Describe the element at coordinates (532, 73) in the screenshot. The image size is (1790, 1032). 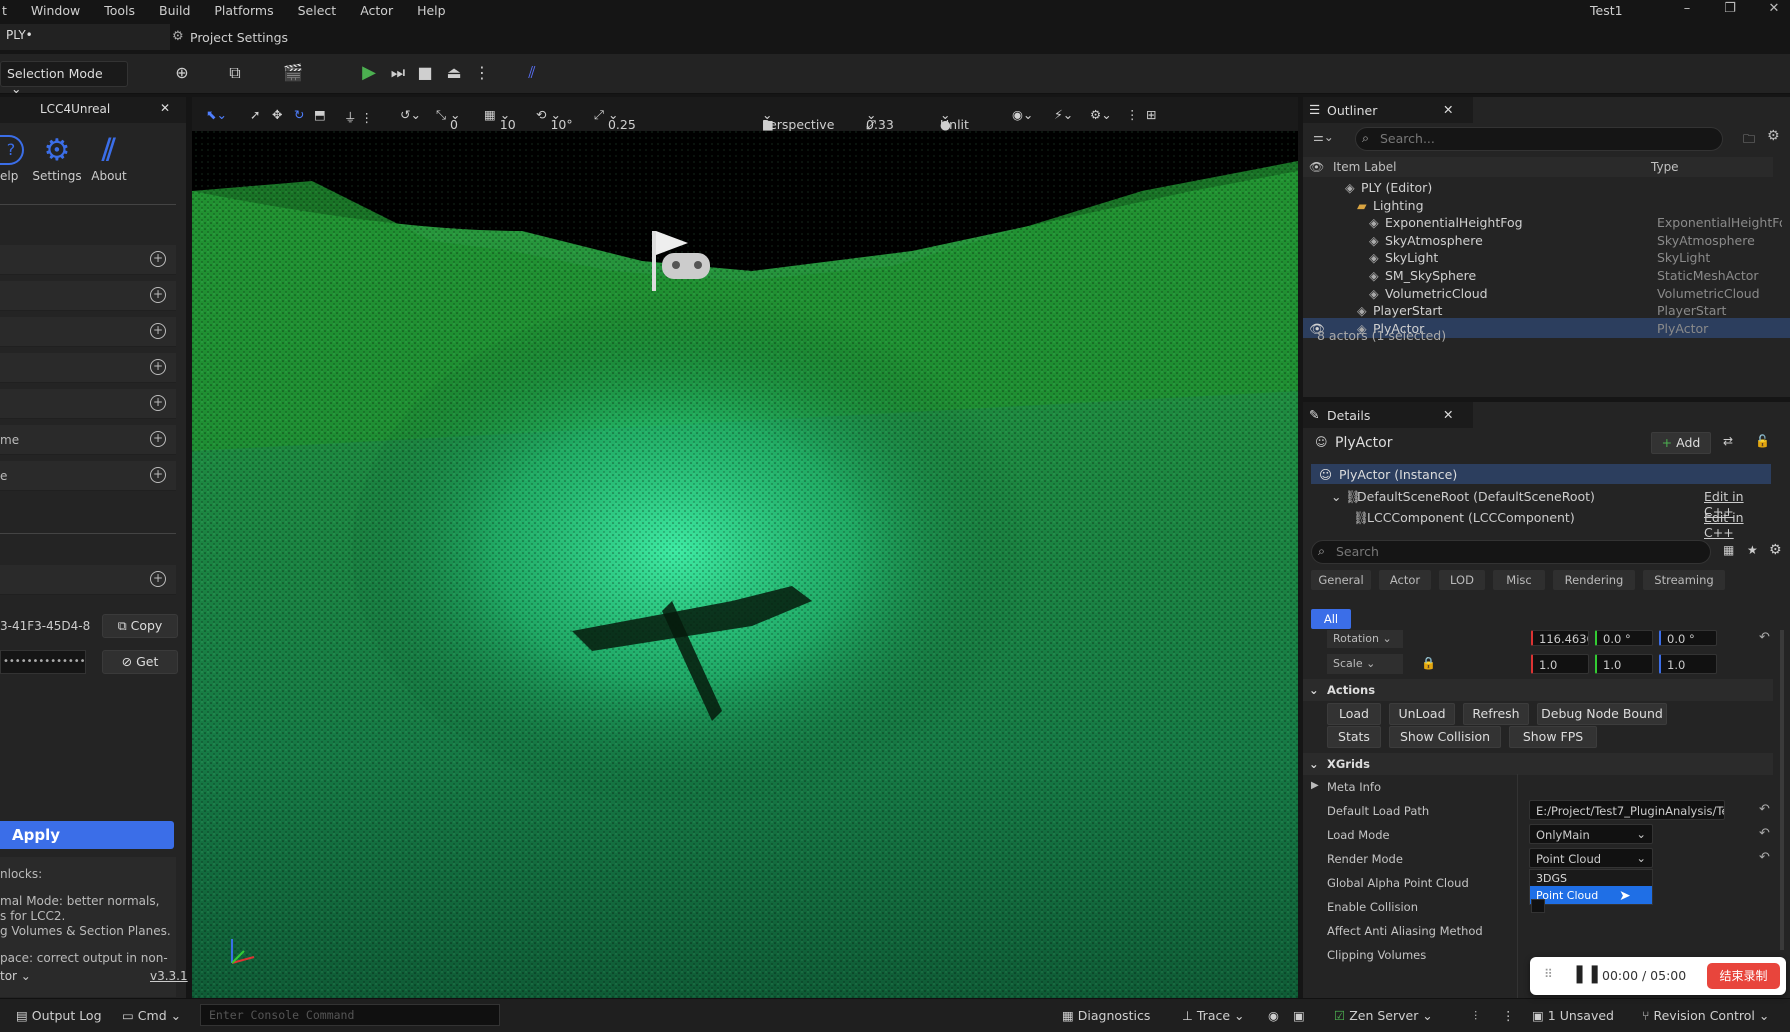
I see `xgrids-logo-icon: ⫽` at that location.